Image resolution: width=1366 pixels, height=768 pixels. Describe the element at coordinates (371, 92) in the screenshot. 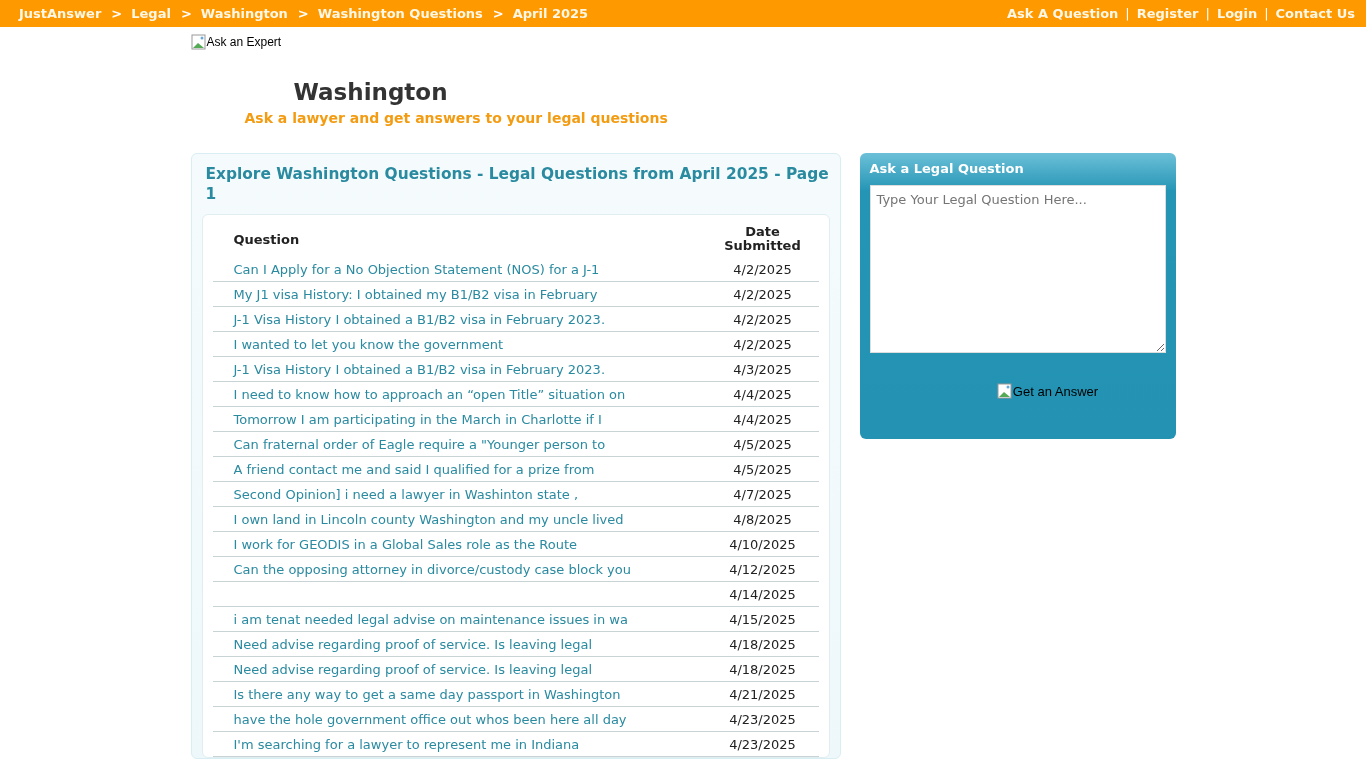

I see `page-title: Washington` at that location.